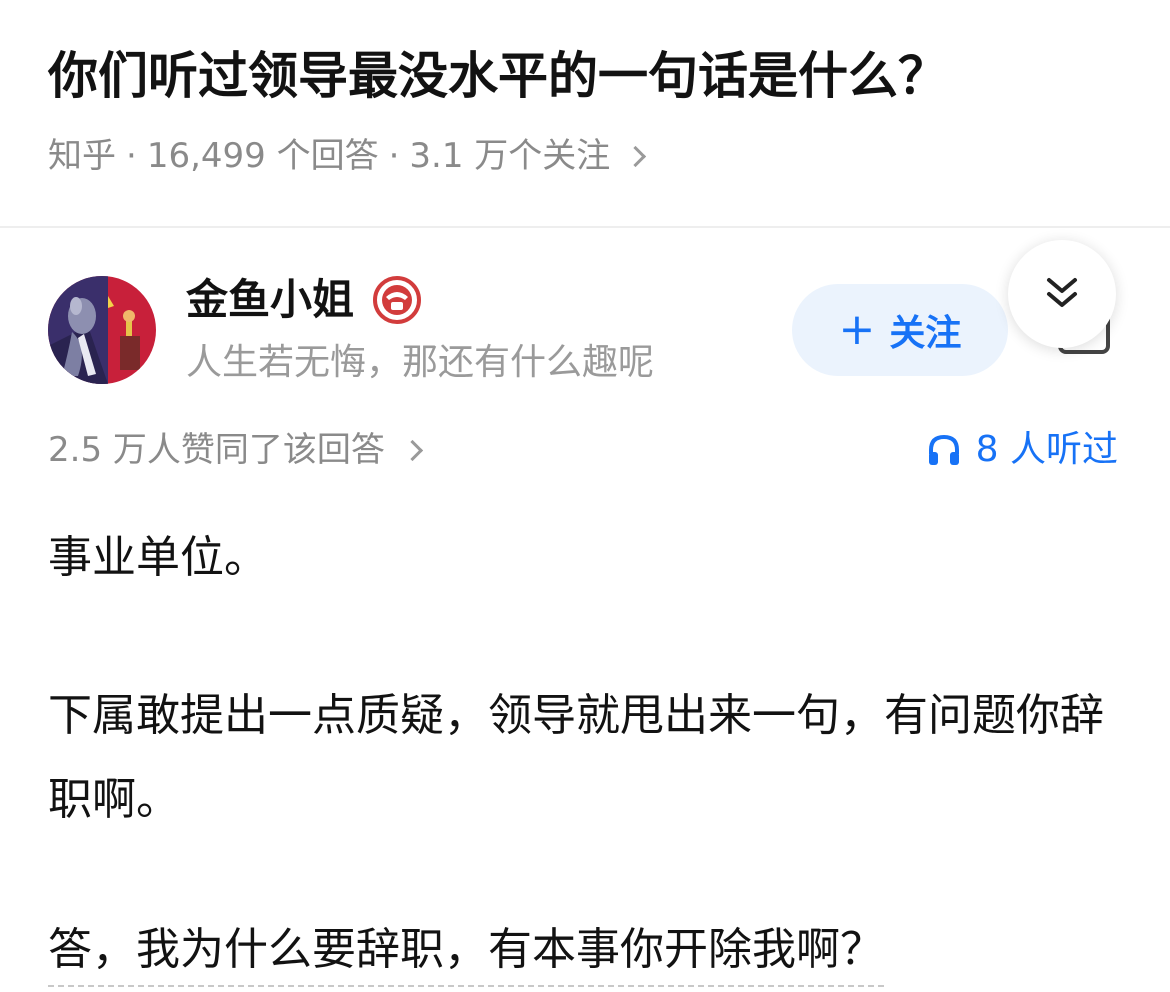 The height and width of the screenshot is (992, 1170). Describe the element at coordinates (925, 333) in the screenshot. I see `follow-button-label: 关注` at that location.